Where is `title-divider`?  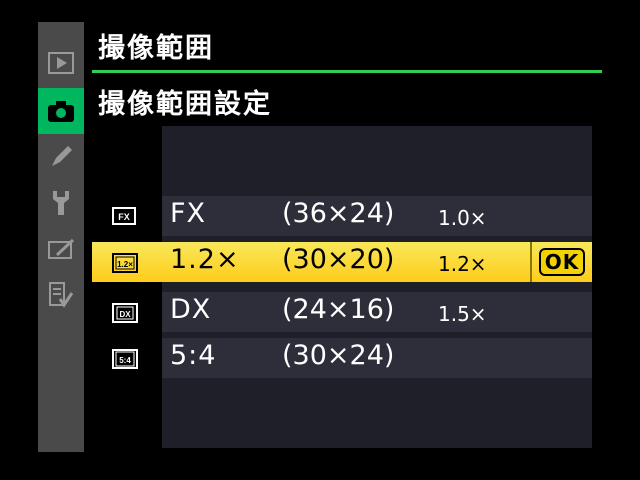
title-divider is located at coordinates (347, 71).